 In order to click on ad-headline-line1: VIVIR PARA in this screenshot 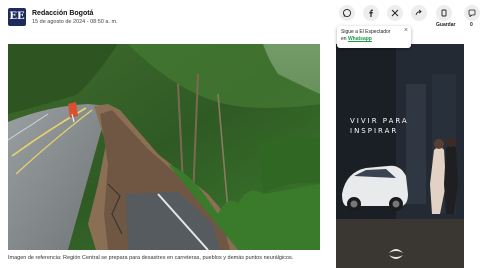, I will do `click(379, 121)`.